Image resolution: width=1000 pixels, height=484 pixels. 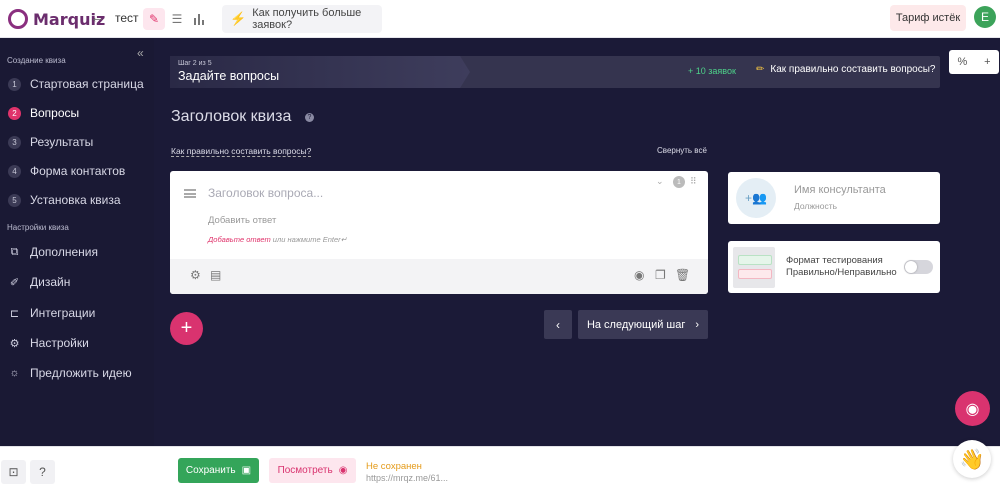 I want to click on answer-hint: Добавьте ответ или нажмите Enter↵, so click(x=277, y=239).